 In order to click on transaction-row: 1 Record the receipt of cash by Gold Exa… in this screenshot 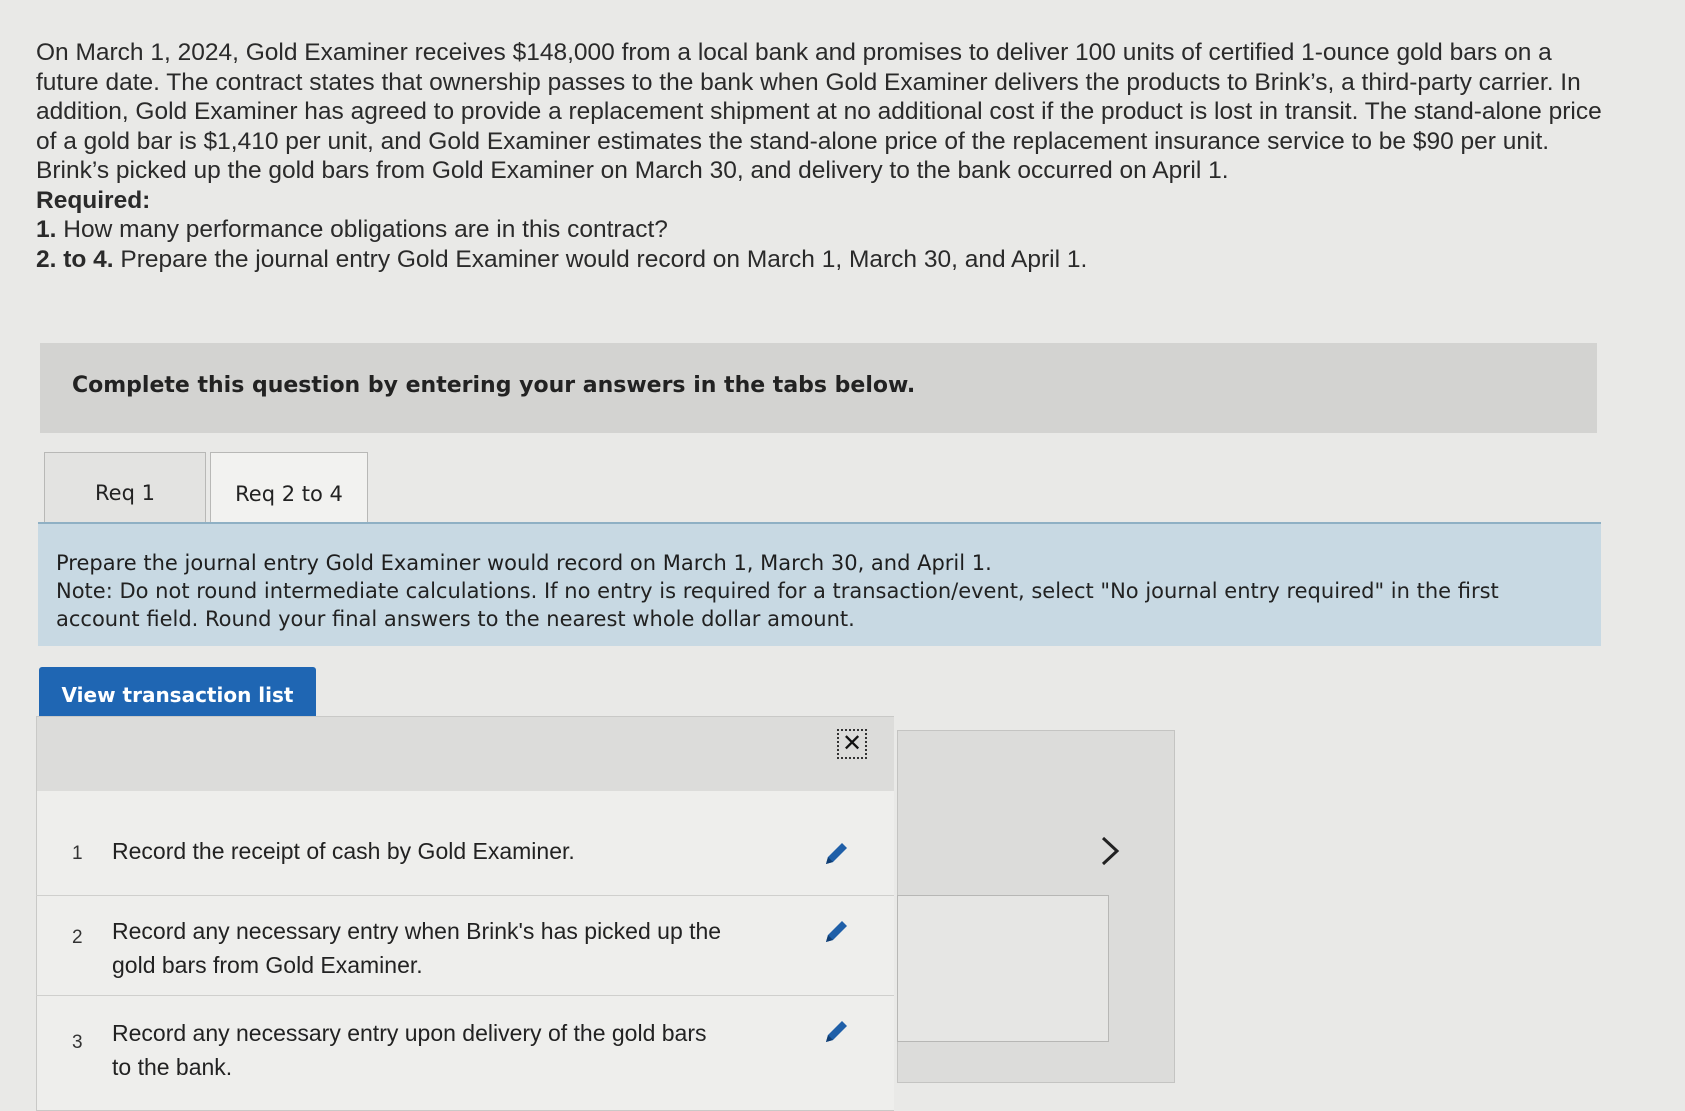, I will do `click(465, 853)`.